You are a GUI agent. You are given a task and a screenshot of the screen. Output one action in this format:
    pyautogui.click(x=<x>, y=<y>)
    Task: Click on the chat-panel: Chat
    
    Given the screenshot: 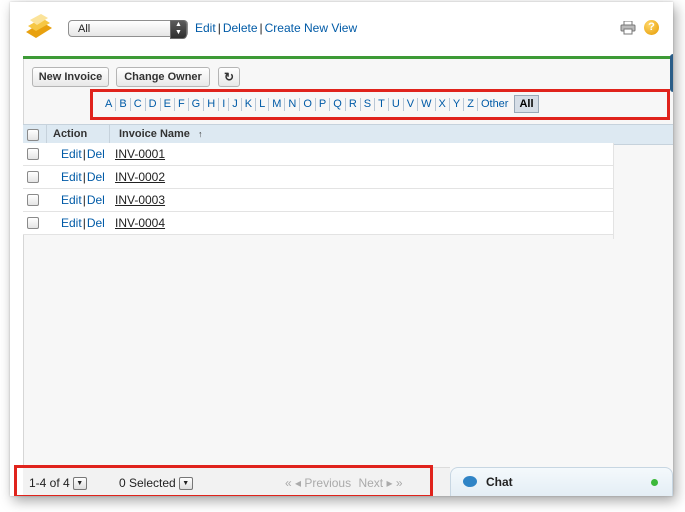 What is the action you would take?
    pyautogui.click(x=561, y=481)
    